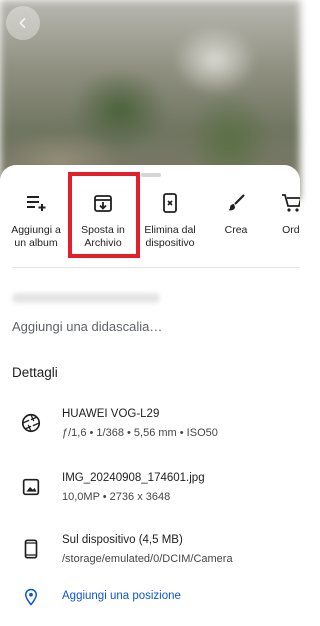 Image resolution: width=320 pixels, height=626 pixels. I want to click on action-label: Crea, so click(236, 230).